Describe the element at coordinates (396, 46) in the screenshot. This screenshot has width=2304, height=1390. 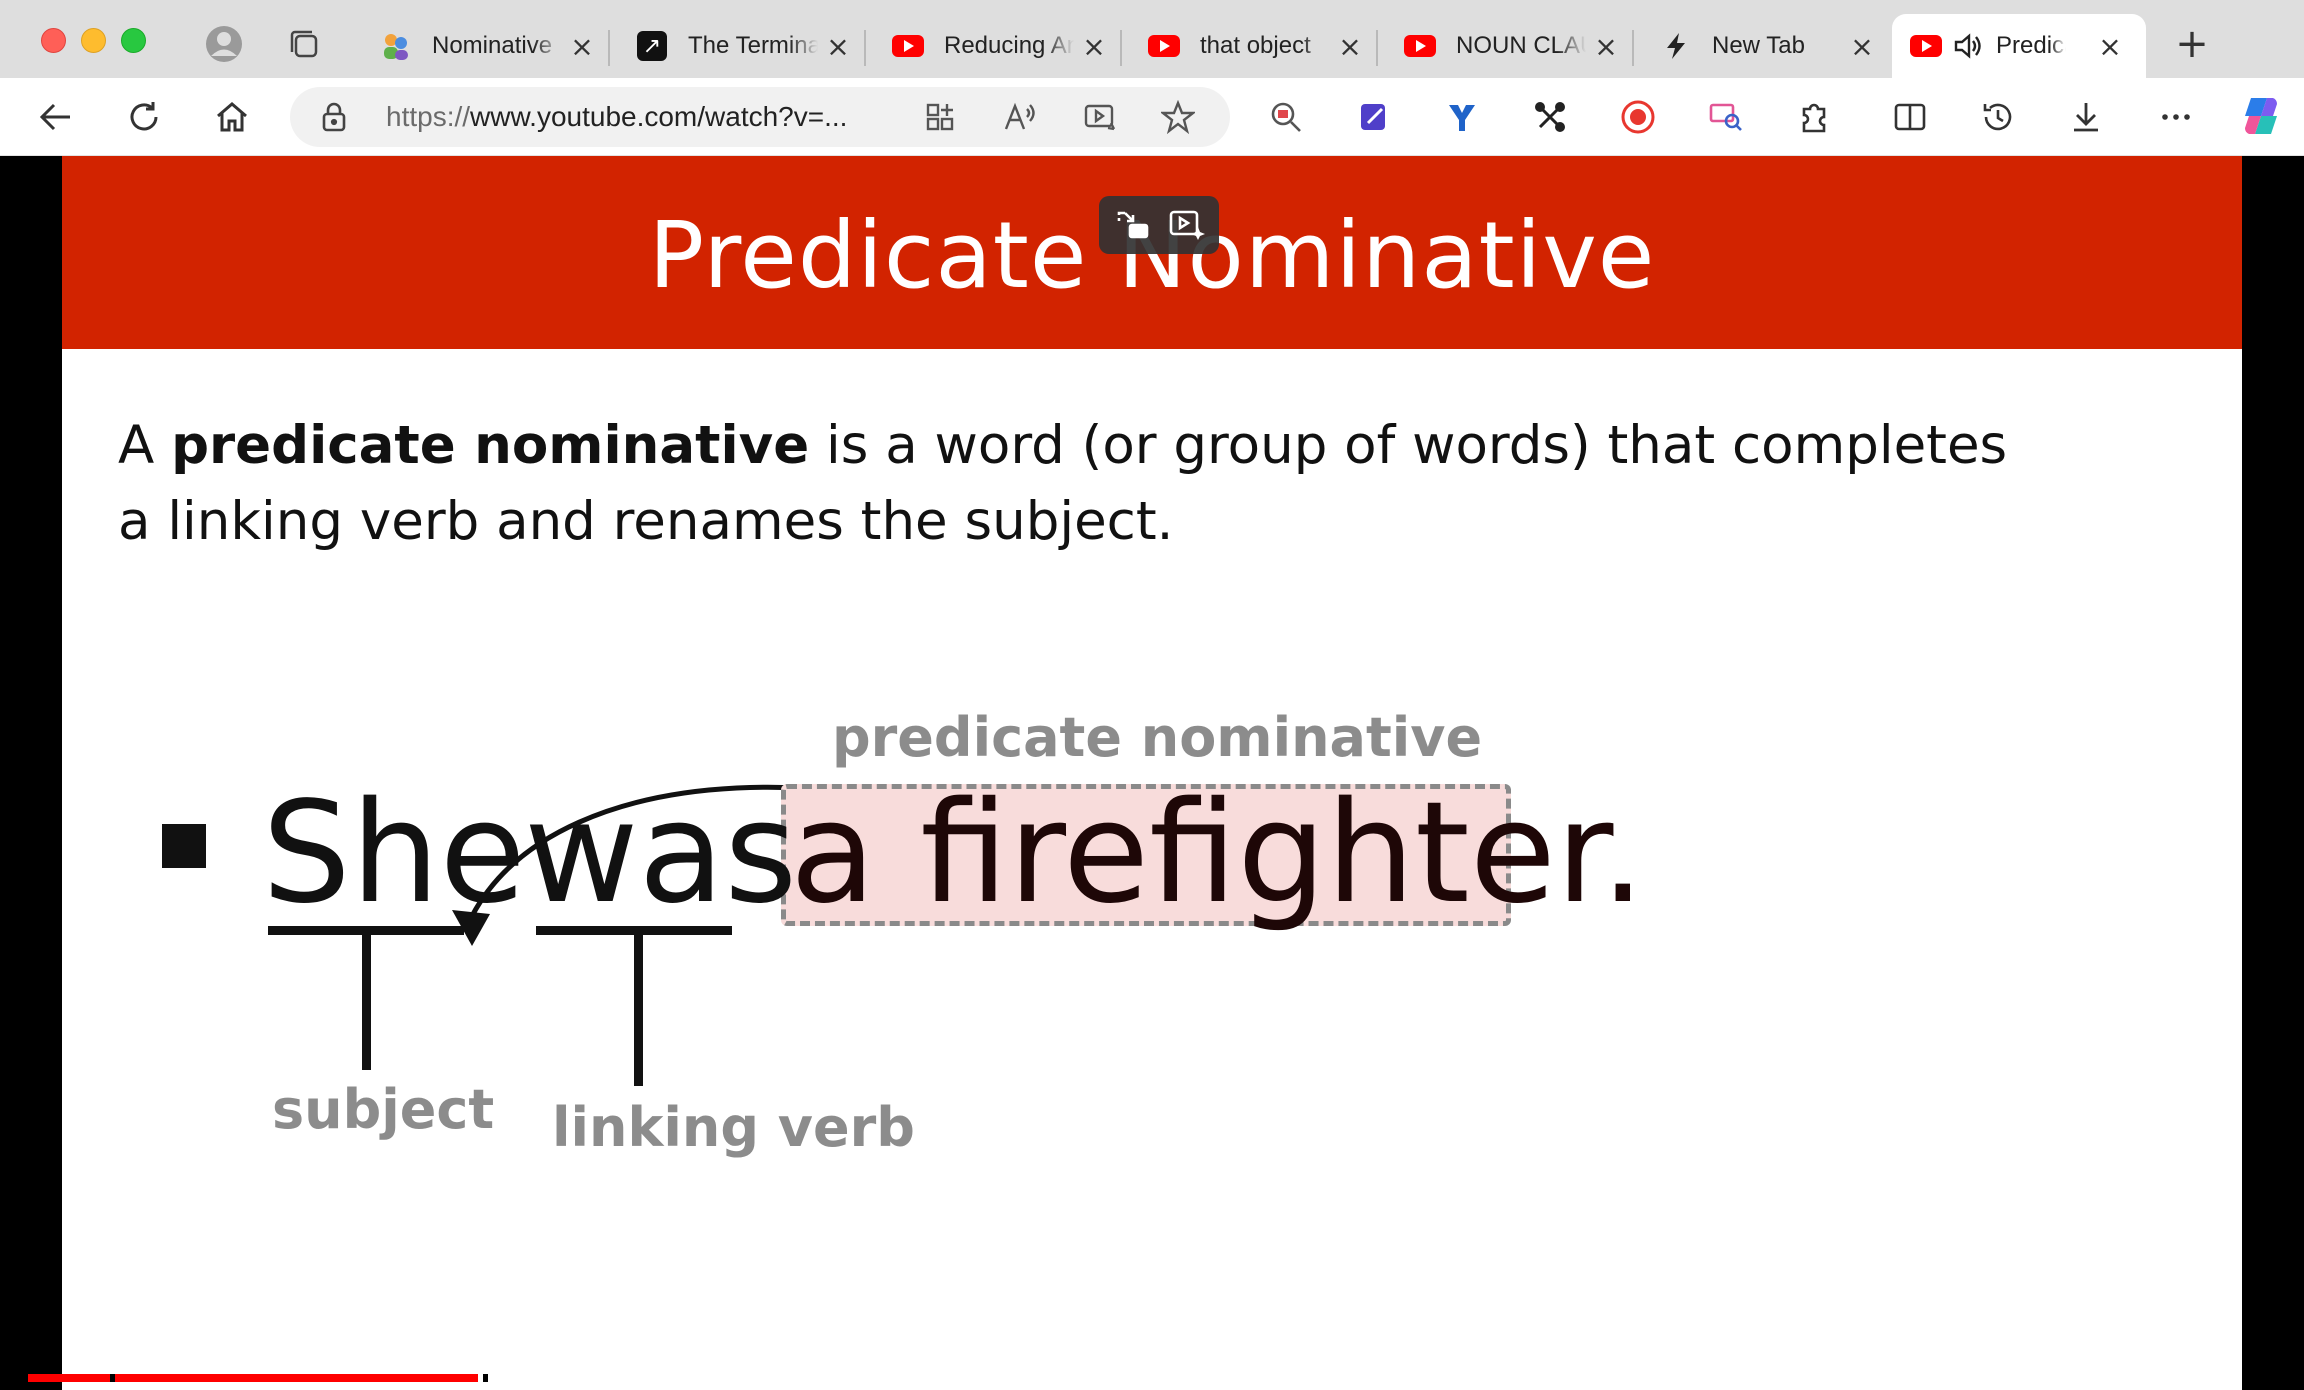
I see `people-icon` at that location.